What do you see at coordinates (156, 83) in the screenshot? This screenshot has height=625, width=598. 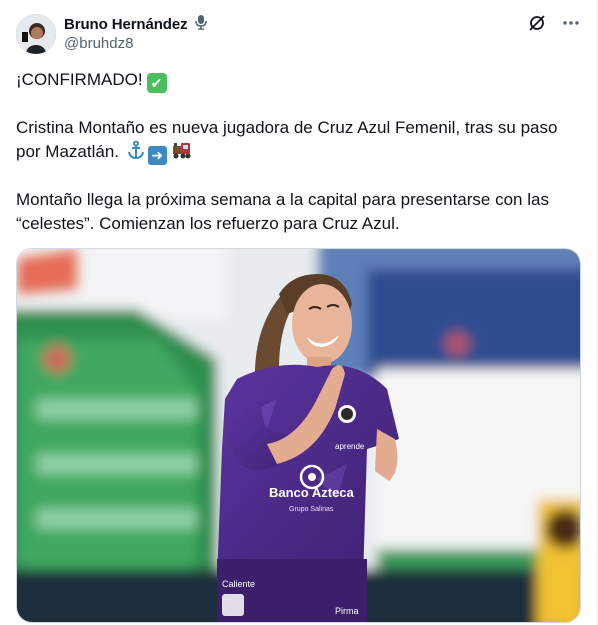 I see `check-mark-icon: ✔` at bounding box center [156, 83].